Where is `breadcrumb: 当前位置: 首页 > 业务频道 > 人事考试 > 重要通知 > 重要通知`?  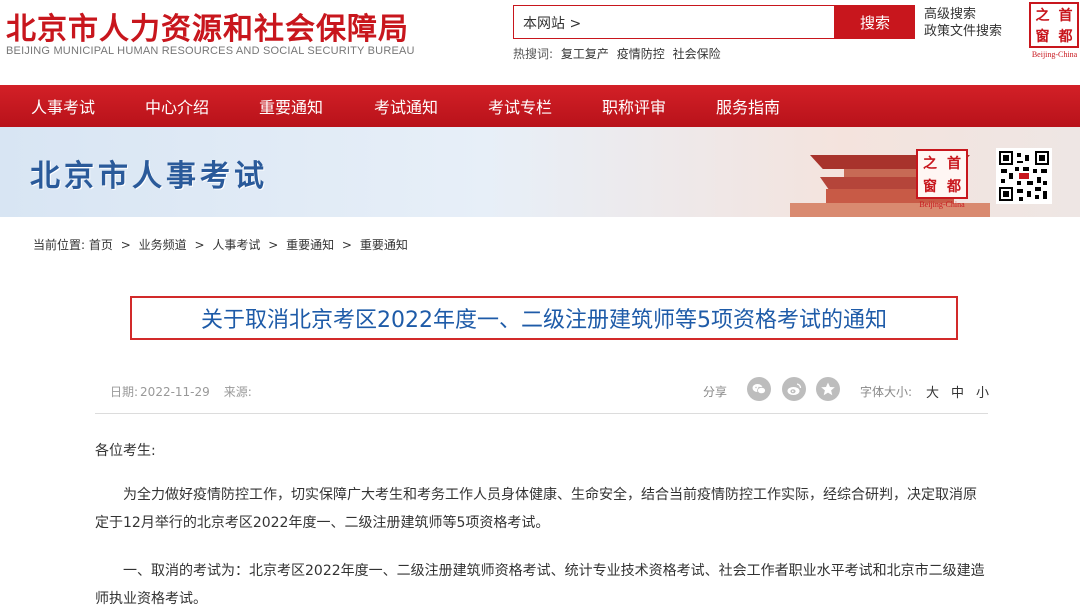 breadcrumb: 当前位置: 首页 > 业务频道 > 人事考试 > 重要通知 > 重要通知 is located at coordinates (220, 244).